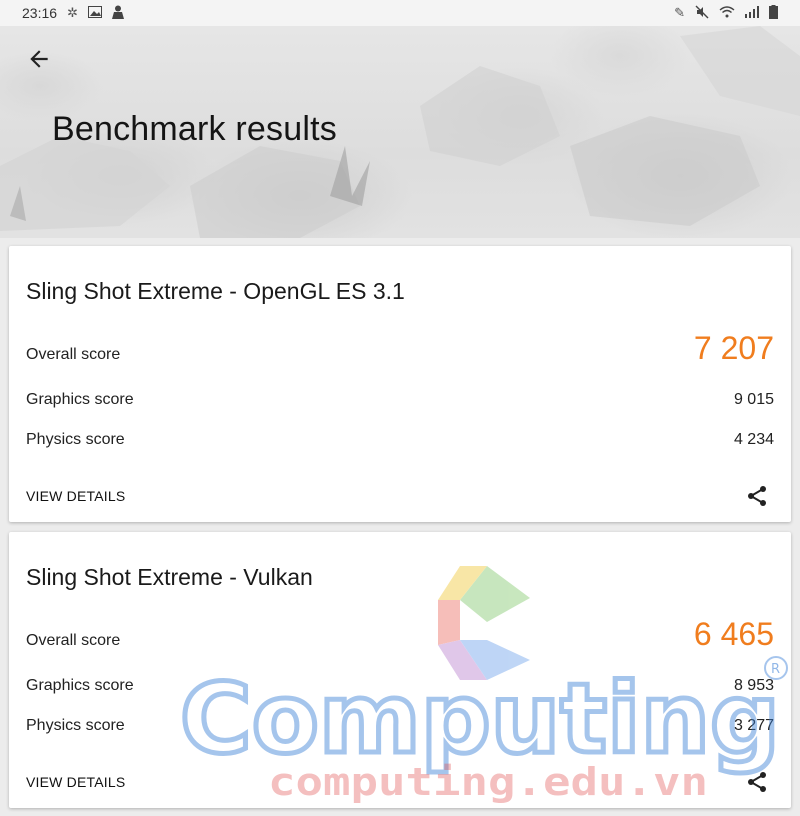 Image resolution: width=800 pixels, height=816 pixels. I want to click on battery-icon, so click(773, 13).